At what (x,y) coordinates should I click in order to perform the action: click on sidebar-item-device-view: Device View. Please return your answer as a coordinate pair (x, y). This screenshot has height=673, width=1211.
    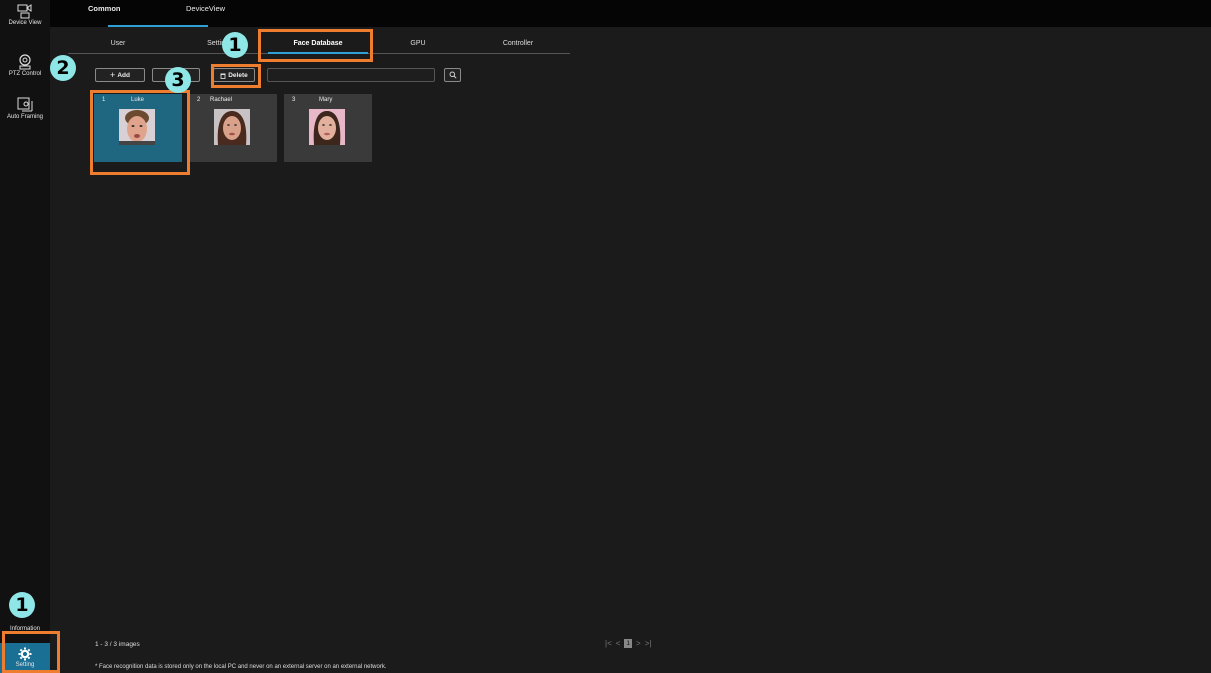
    Looking at the image, I should click on (25, 14).